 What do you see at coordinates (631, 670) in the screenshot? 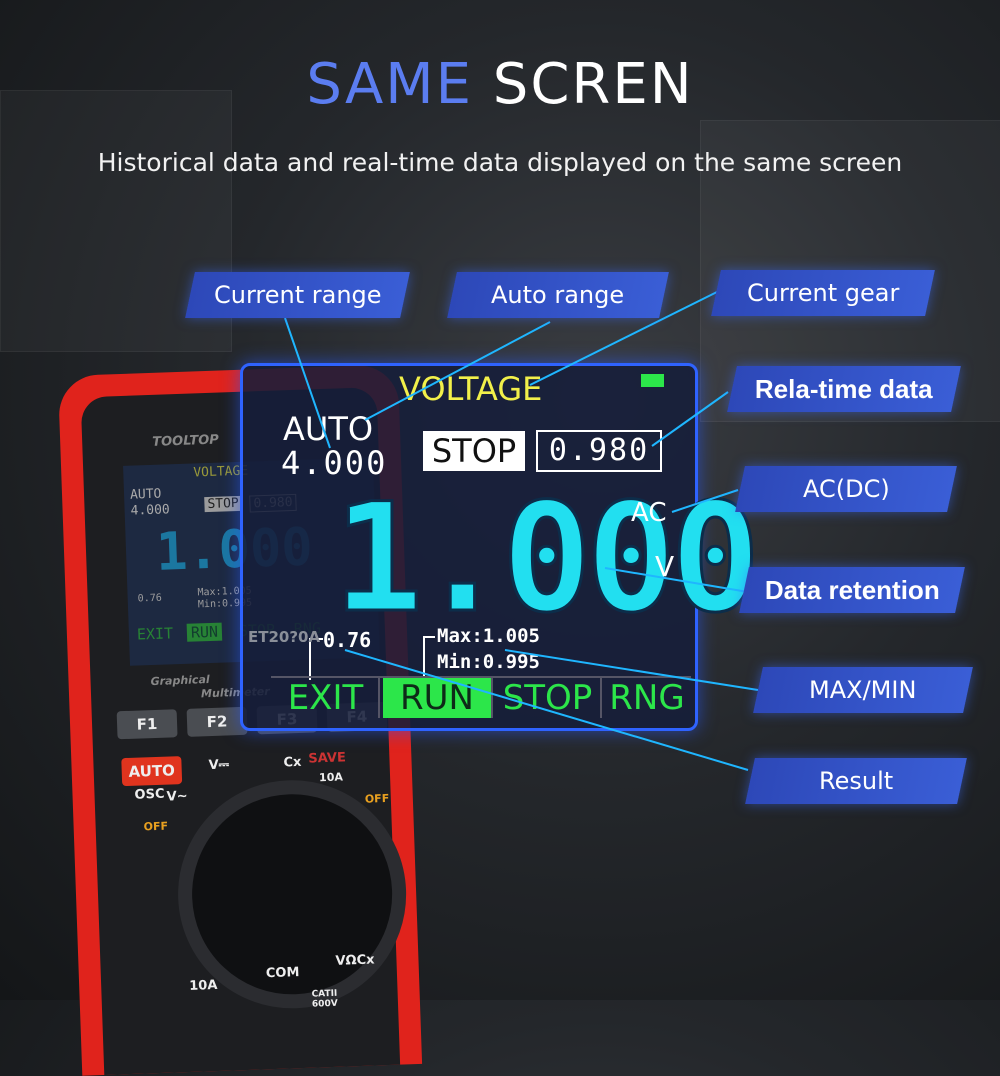
I see `line-maxmin` at bounding box center [631, 670].